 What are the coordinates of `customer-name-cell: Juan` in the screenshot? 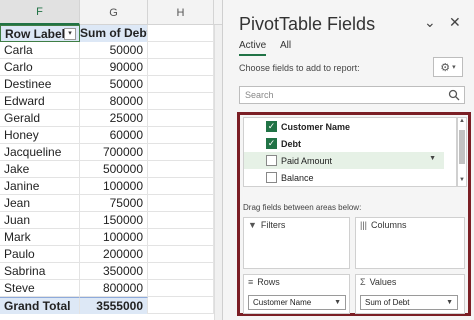 It's located at (40, 220).